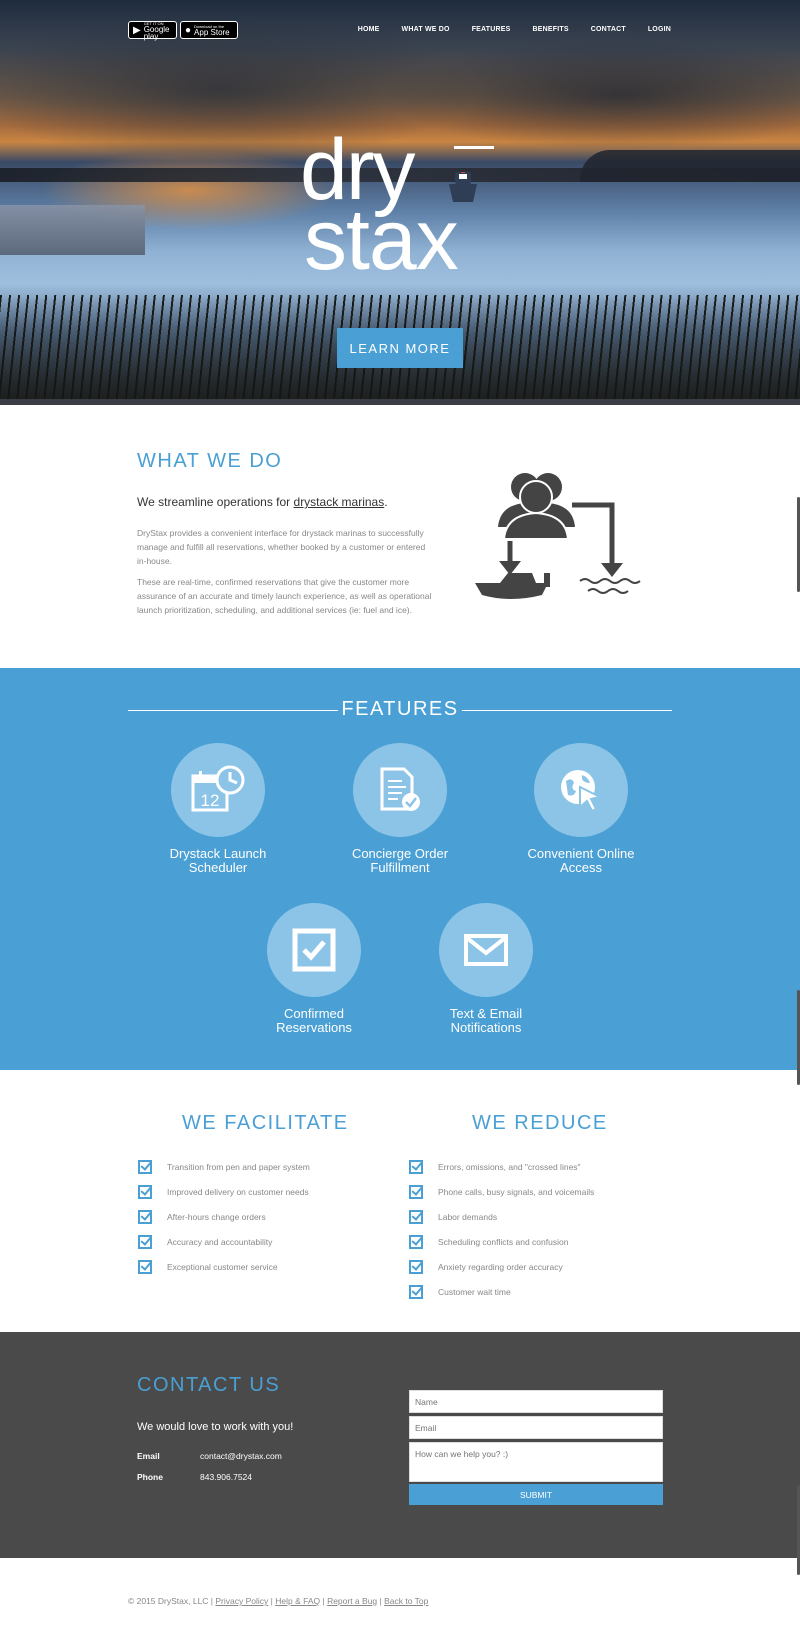  What do you see at coordinates (369, 29) in the screenshot?
I see `nav-home: HOME` at bounding box center [369, 29].